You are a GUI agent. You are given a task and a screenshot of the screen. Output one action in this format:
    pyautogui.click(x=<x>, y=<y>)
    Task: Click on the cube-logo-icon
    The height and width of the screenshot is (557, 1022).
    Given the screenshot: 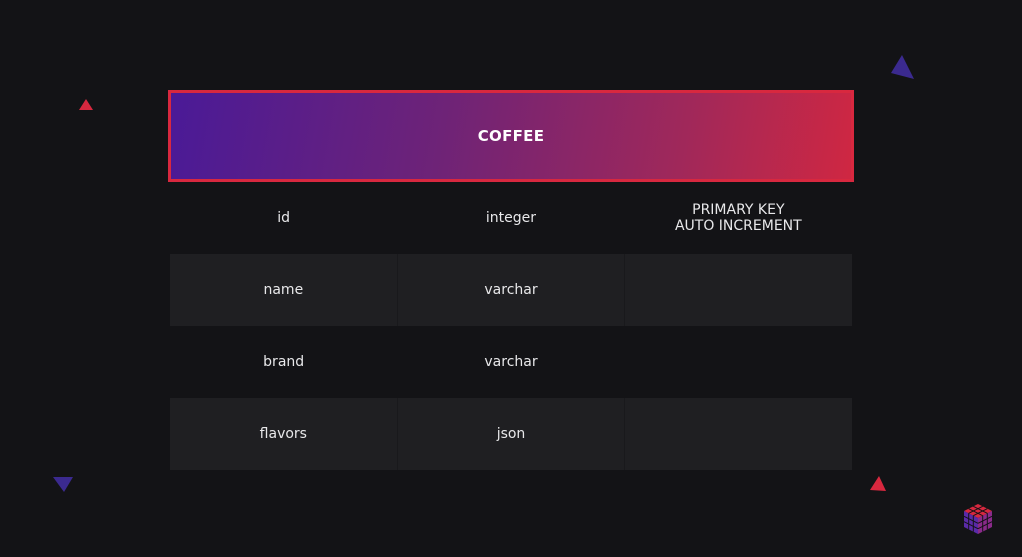 What is the action you would take?
    pyautogui.click(x=978, y=519)
    